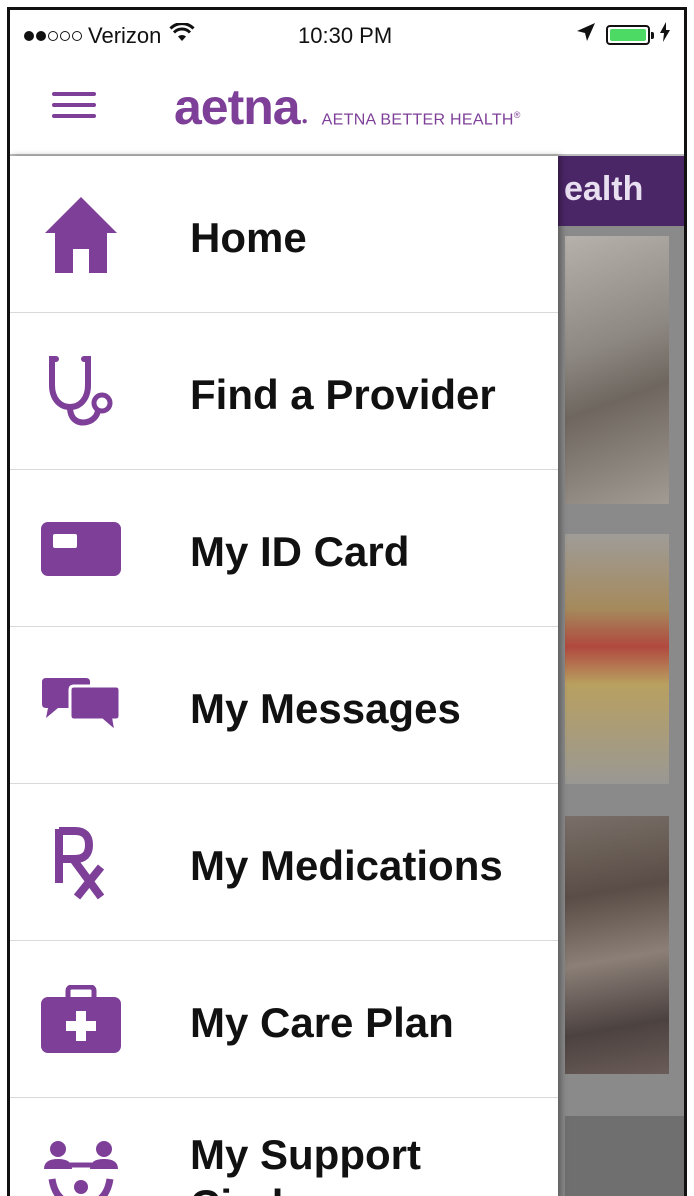  I want to click on menu-item-my-messages: My Messages, so click(284, 705).